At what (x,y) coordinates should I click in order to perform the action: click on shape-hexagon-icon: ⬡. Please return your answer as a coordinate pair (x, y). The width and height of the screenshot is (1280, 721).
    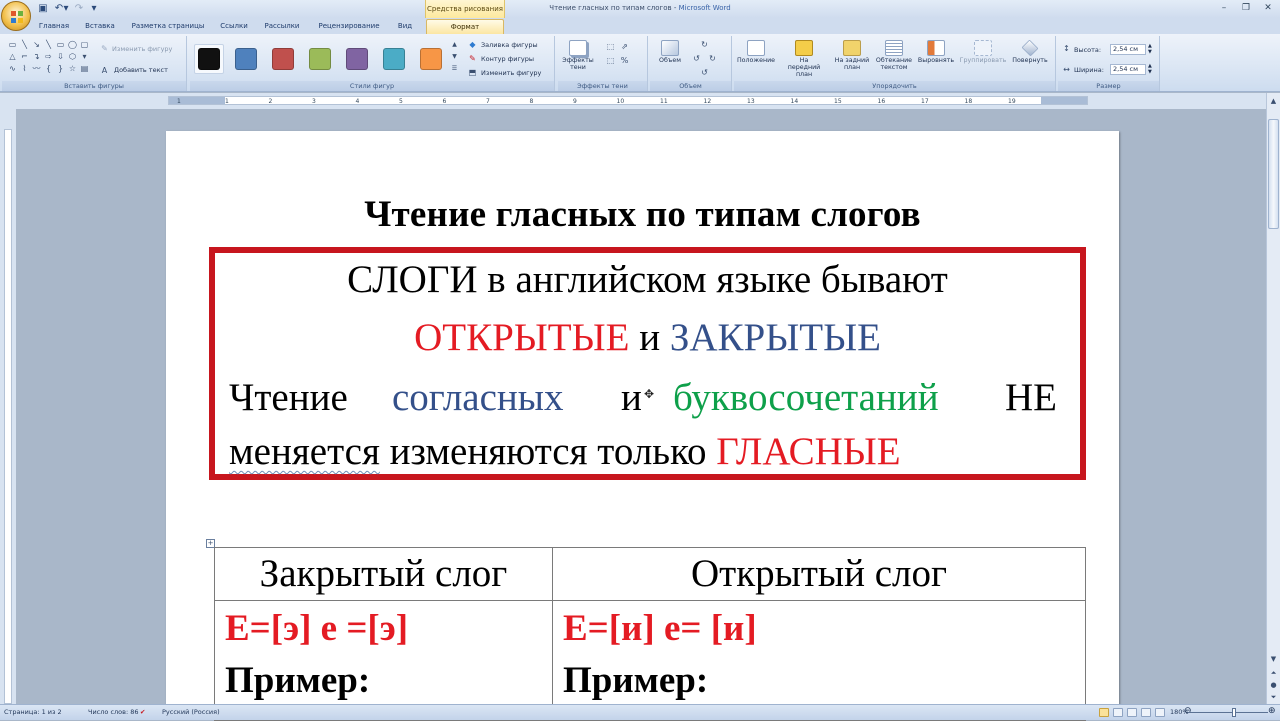
    Looking at the image, I should click on (72, 56).